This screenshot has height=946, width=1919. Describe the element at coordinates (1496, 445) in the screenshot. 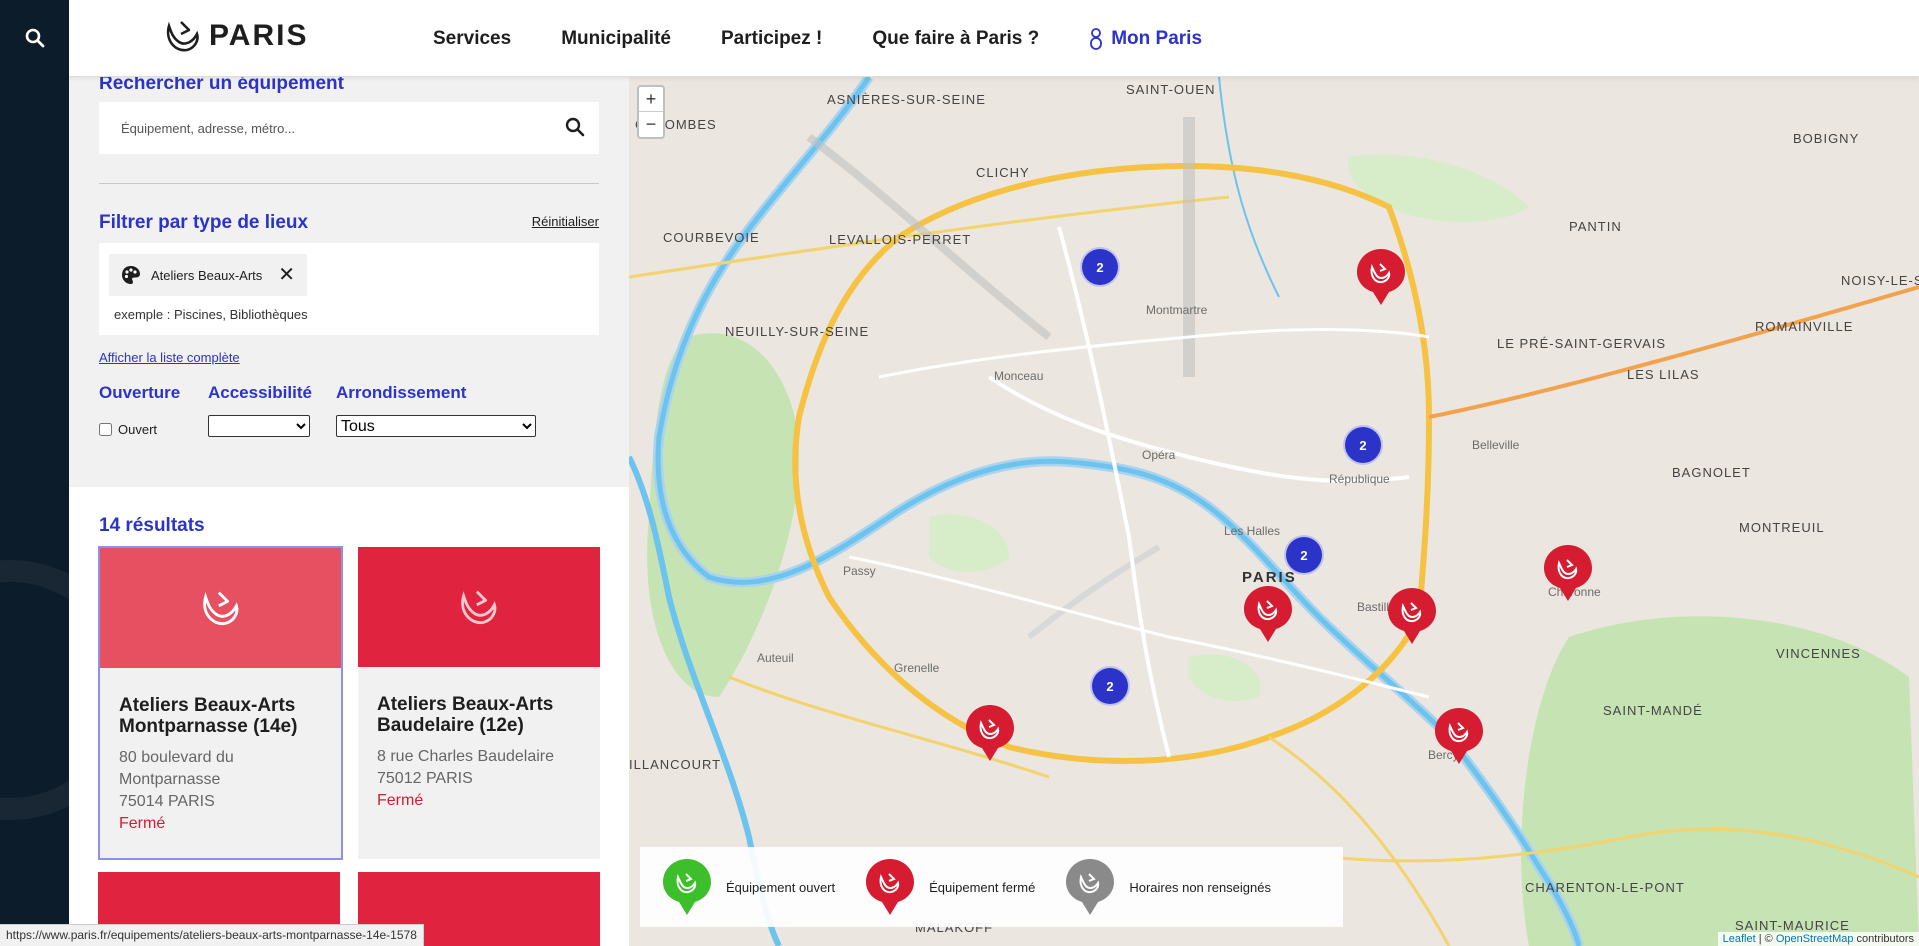

I see `map-label: Belleville` at that location.